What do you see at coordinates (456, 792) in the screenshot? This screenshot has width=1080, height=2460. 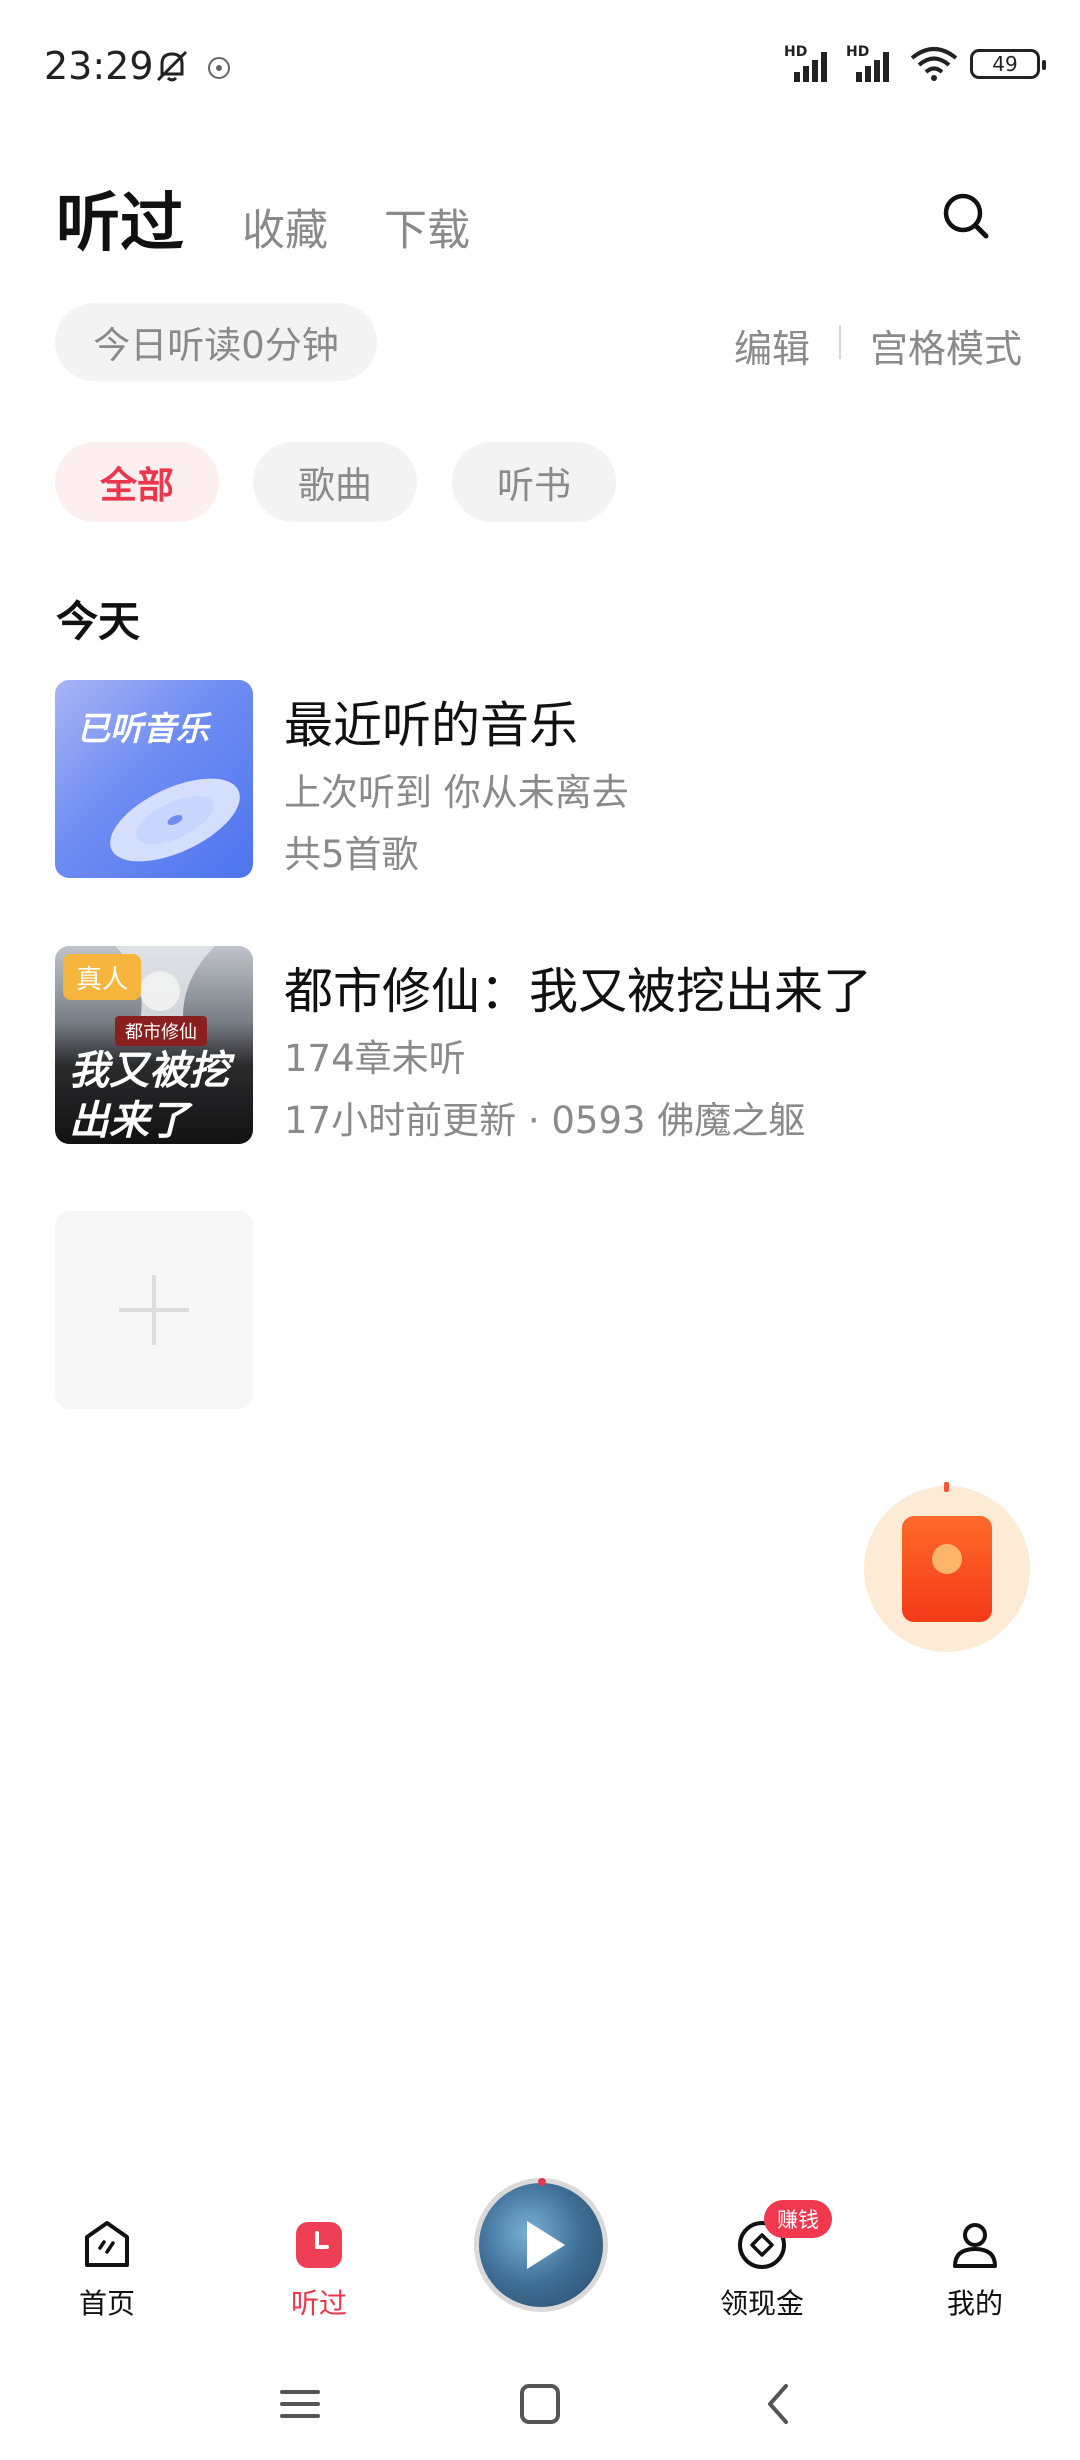 I see `item-subtitle: 上次听到 你从未离去` at bounding box center [456, 792].